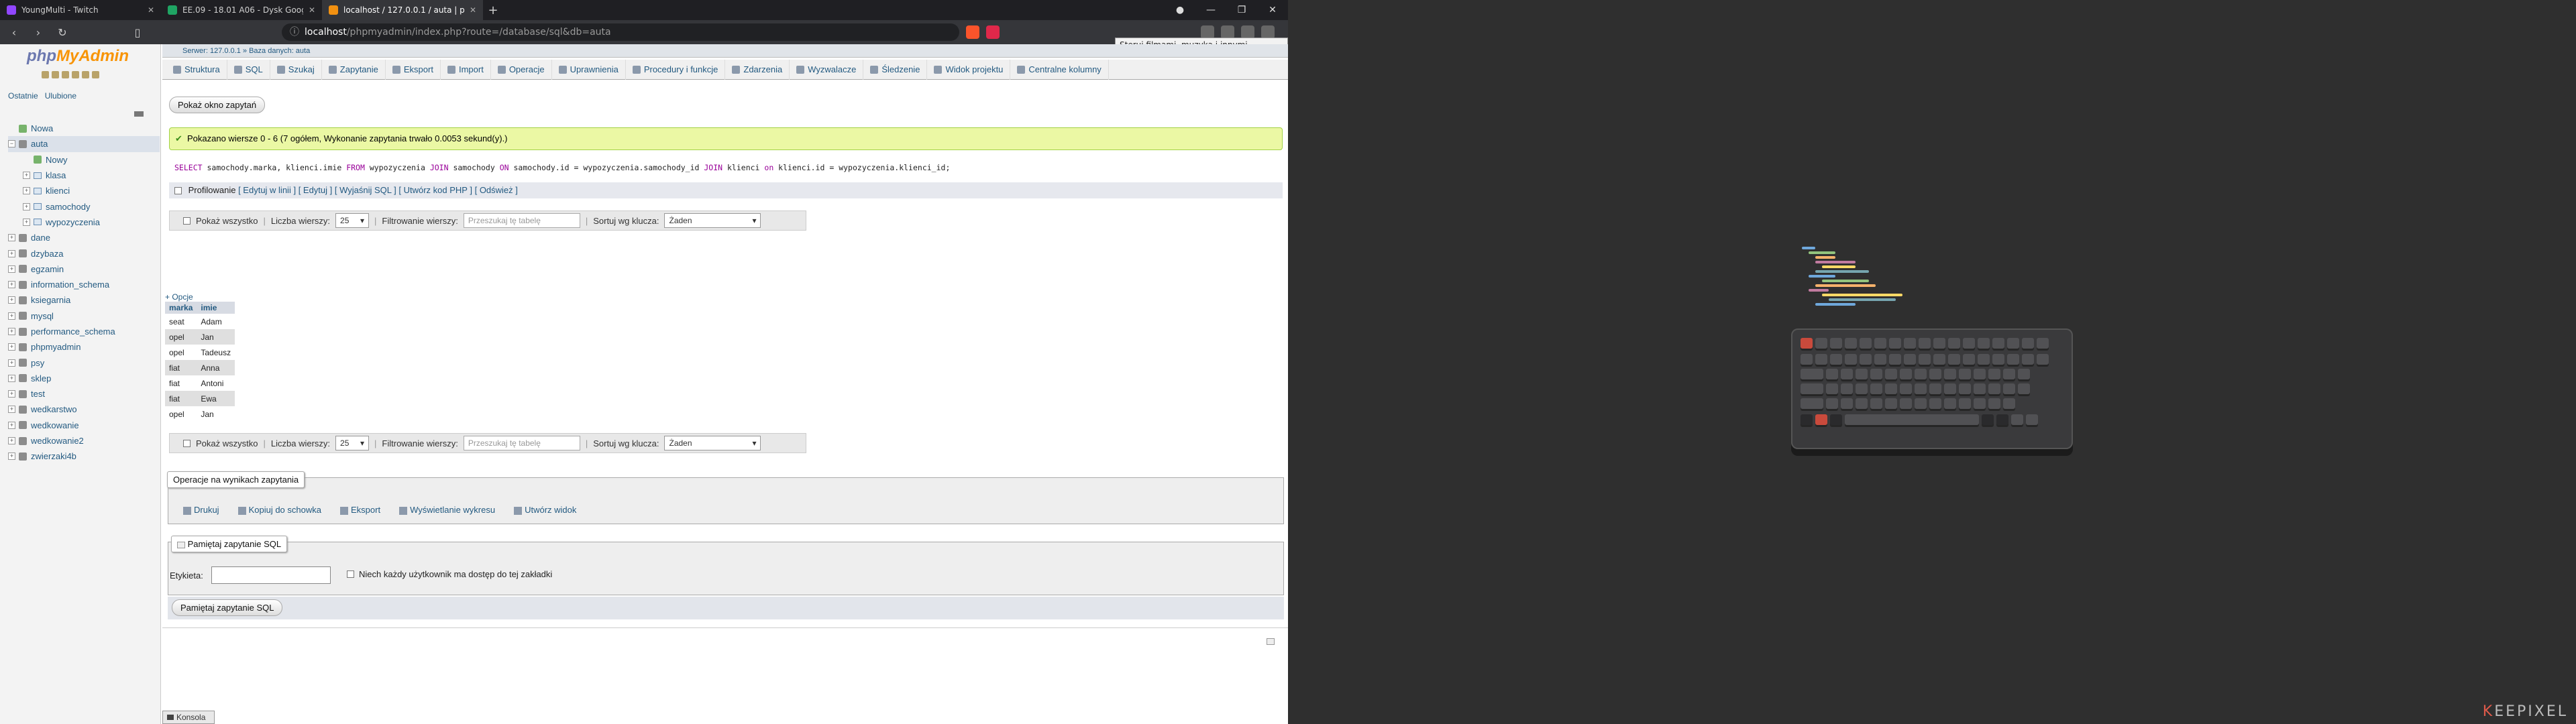 This screenshot has width=2576, height=724. What do you see at coordinates (354, 69) in the screenshot?
I see `menu-tab: Zapytanie` at bounding box center [354, 69].